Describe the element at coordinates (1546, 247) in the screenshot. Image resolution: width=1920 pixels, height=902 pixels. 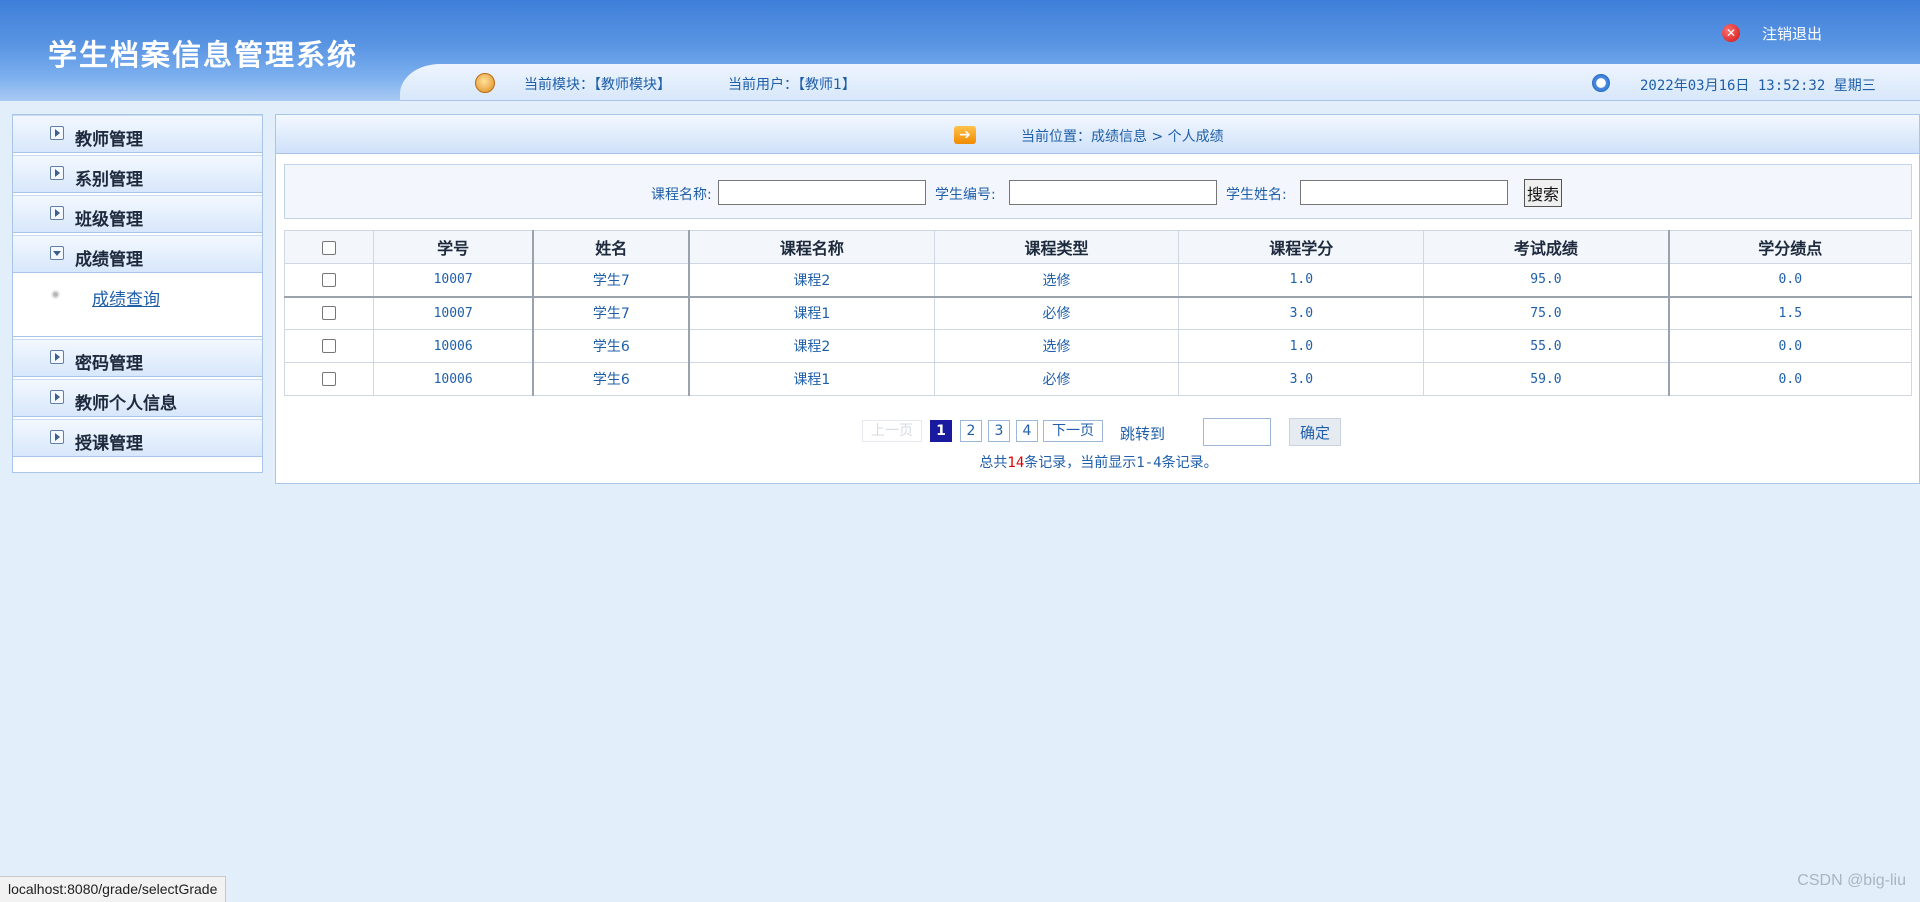
I see `column-header: 考试成绩` at that location.